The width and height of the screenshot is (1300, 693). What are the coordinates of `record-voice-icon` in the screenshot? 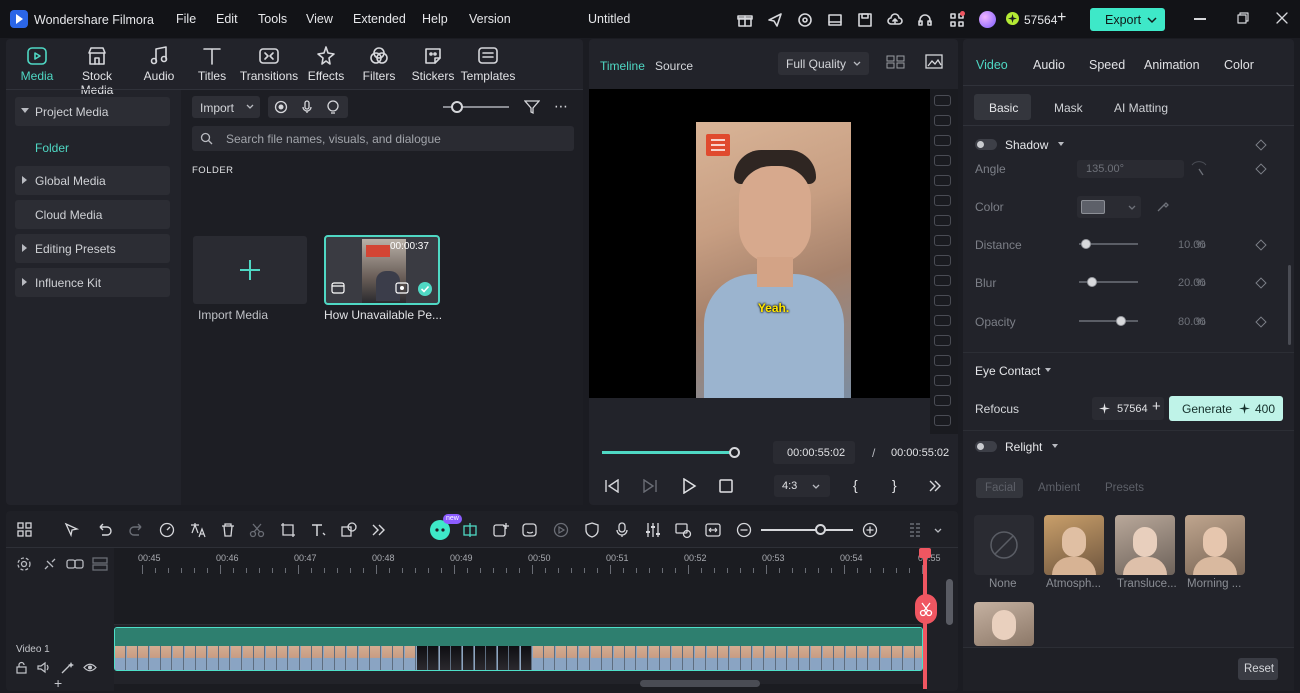 It's located at (622, 530).